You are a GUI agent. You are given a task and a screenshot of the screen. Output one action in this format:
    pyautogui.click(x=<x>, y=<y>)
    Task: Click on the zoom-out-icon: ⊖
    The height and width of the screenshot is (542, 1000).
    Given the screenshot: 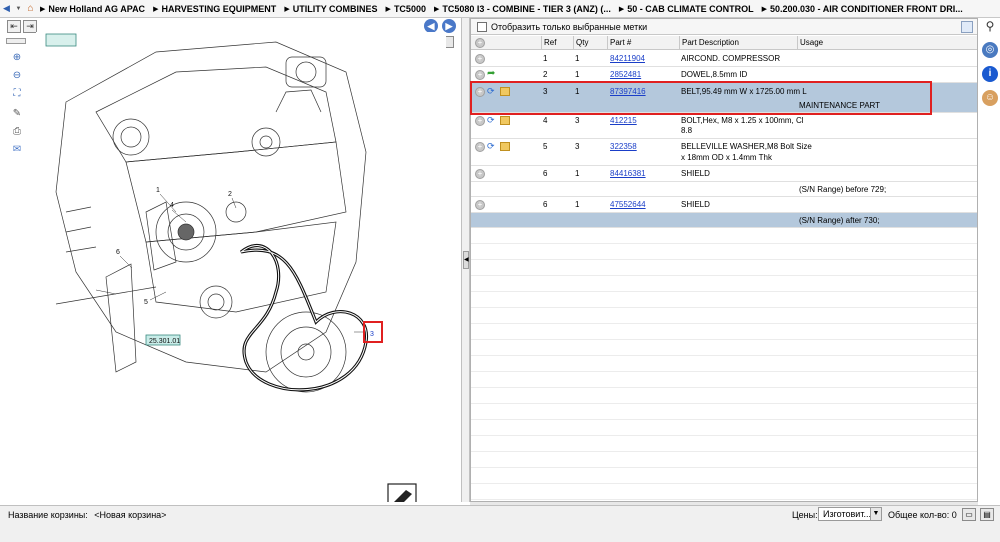 What is the action you would take?
    pyautogui.click(x=17, y=77)
    